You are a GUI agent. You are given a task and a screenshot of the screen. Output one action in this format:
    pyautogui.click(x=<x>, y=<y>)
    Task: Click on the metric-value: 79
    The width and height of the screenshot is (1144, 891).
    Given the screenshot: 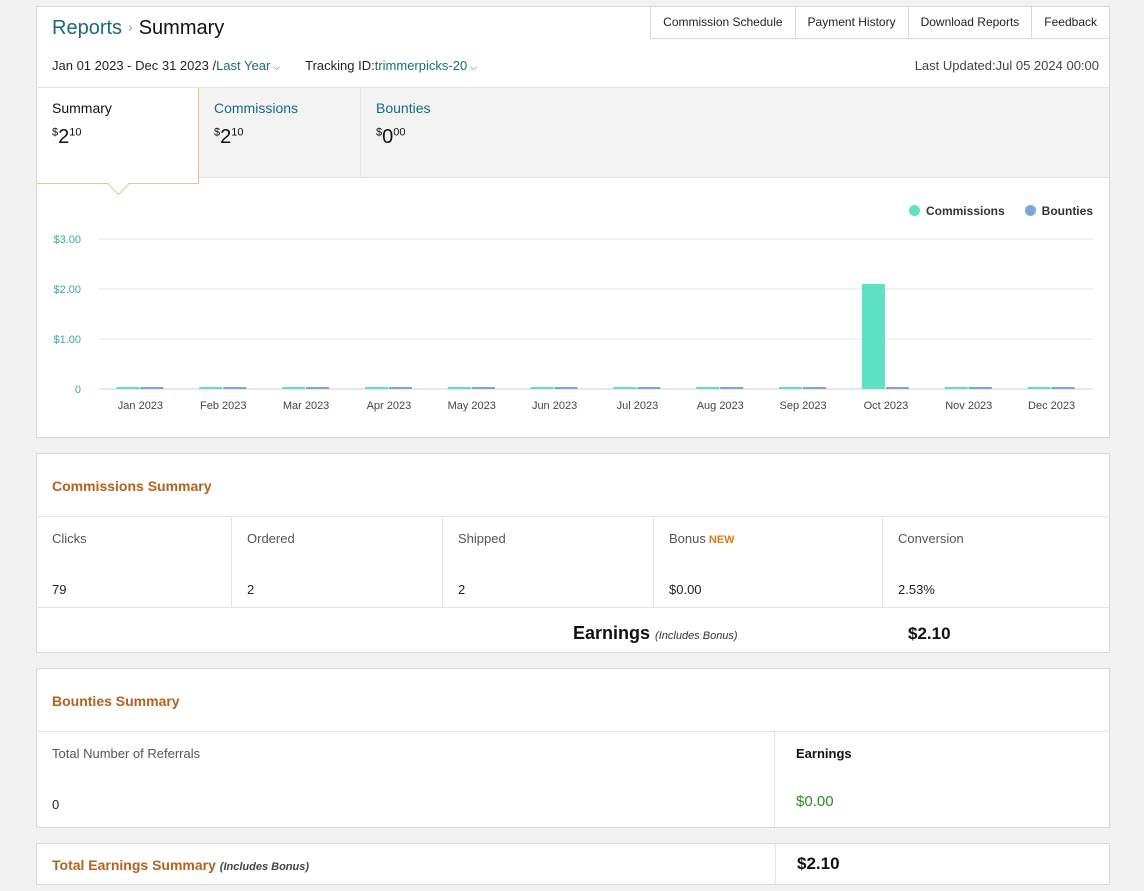 What is the action you would take?
    pyautogui.click(x=59, y=589)
    